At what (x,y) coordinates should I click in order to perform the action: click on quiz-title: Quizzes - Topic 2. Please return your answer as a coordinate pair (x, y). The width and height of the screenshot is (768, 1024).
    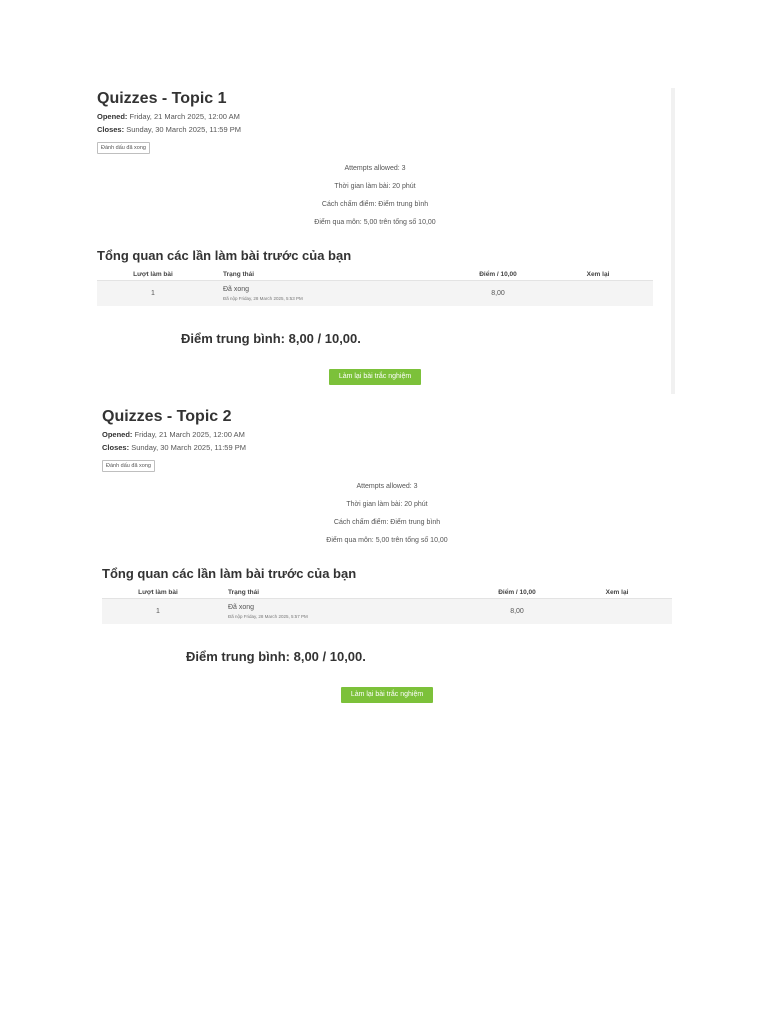
    Looking at the image, I should click on (167, 416).